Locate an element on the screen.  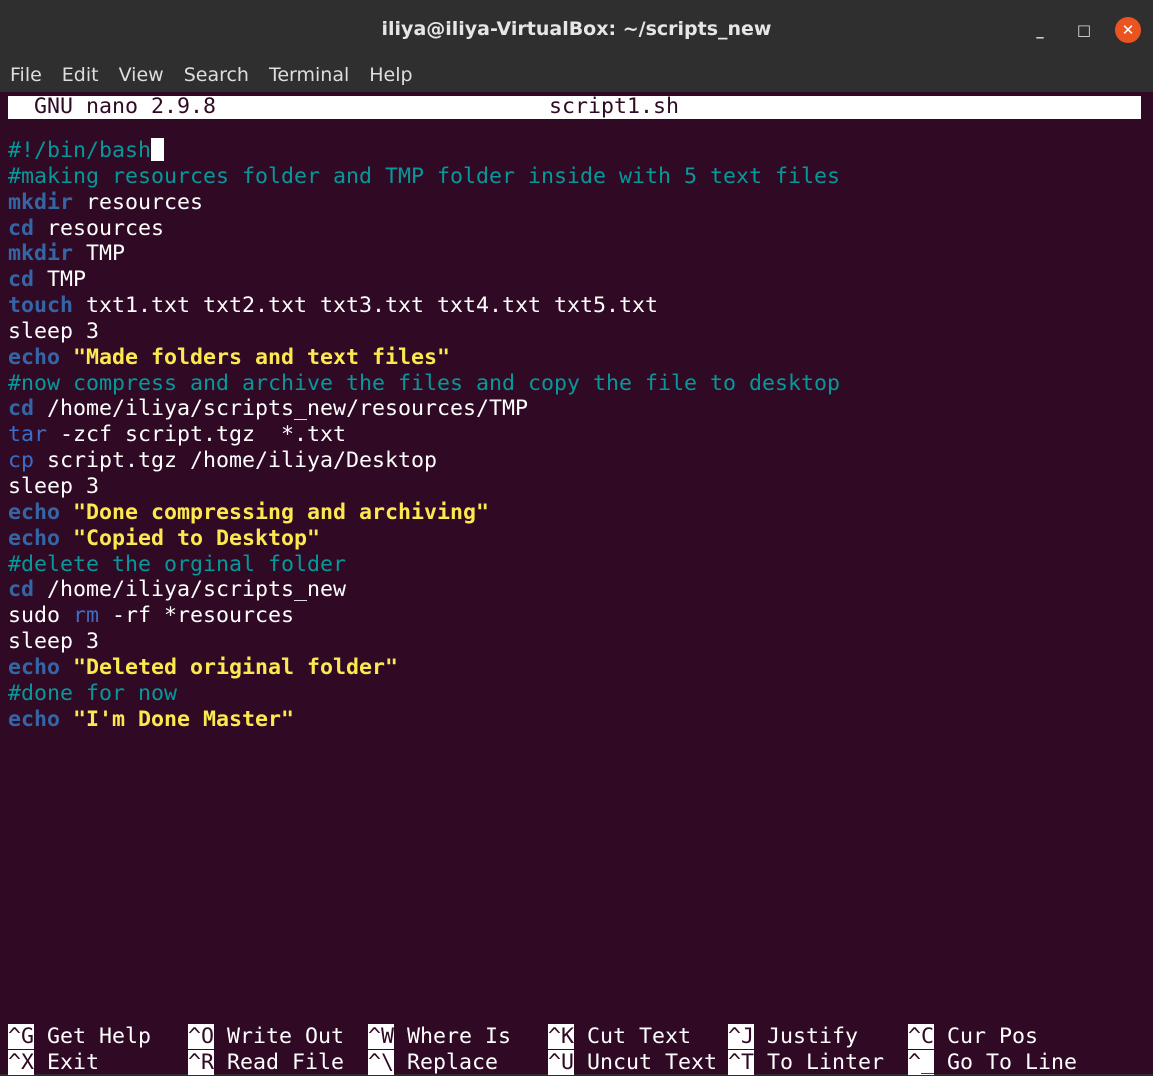
code-token: rm is located at coordinates (86, 616).